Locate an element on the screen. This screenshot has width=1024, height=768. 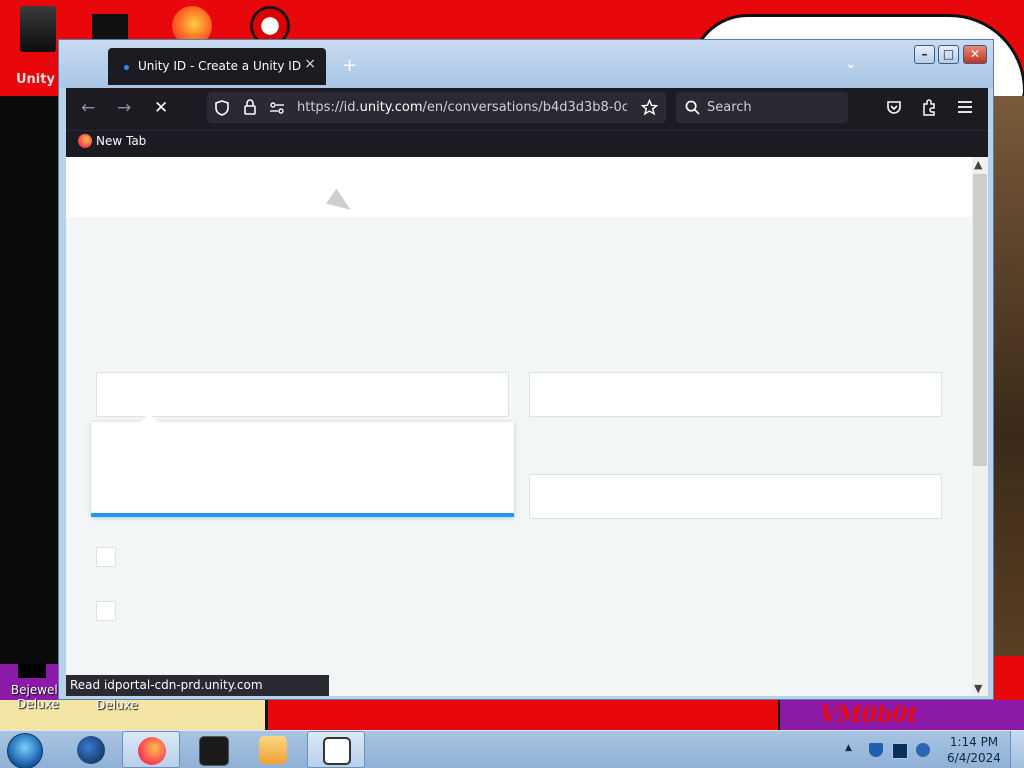
clock-date: 6/4/2024 is located at coordinates (974, 758).